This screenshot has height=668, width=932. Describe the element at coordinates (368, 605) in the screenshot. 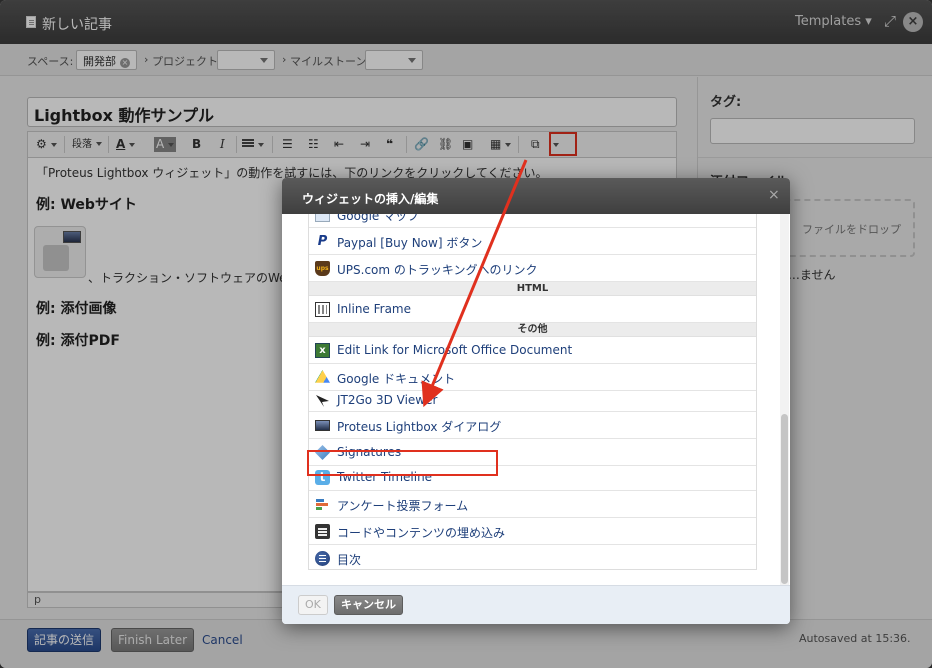

I see `dialog-cancel-button: キャンセル` at that location.